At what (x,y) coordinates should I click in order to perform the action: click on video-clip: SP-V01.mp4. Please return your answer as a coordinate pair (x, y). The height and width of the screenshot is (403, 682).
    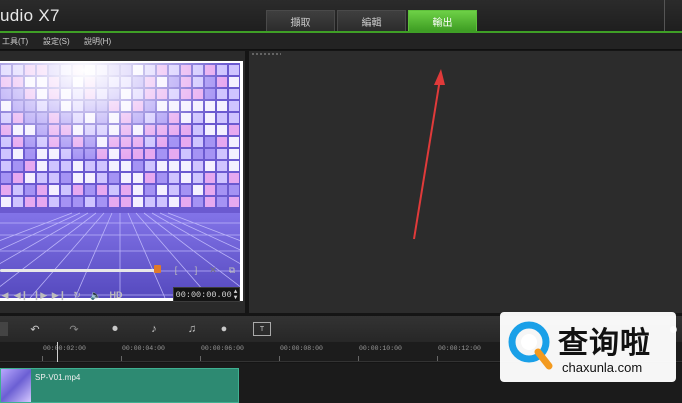
    Looking at the image, I should click on (119, 385).